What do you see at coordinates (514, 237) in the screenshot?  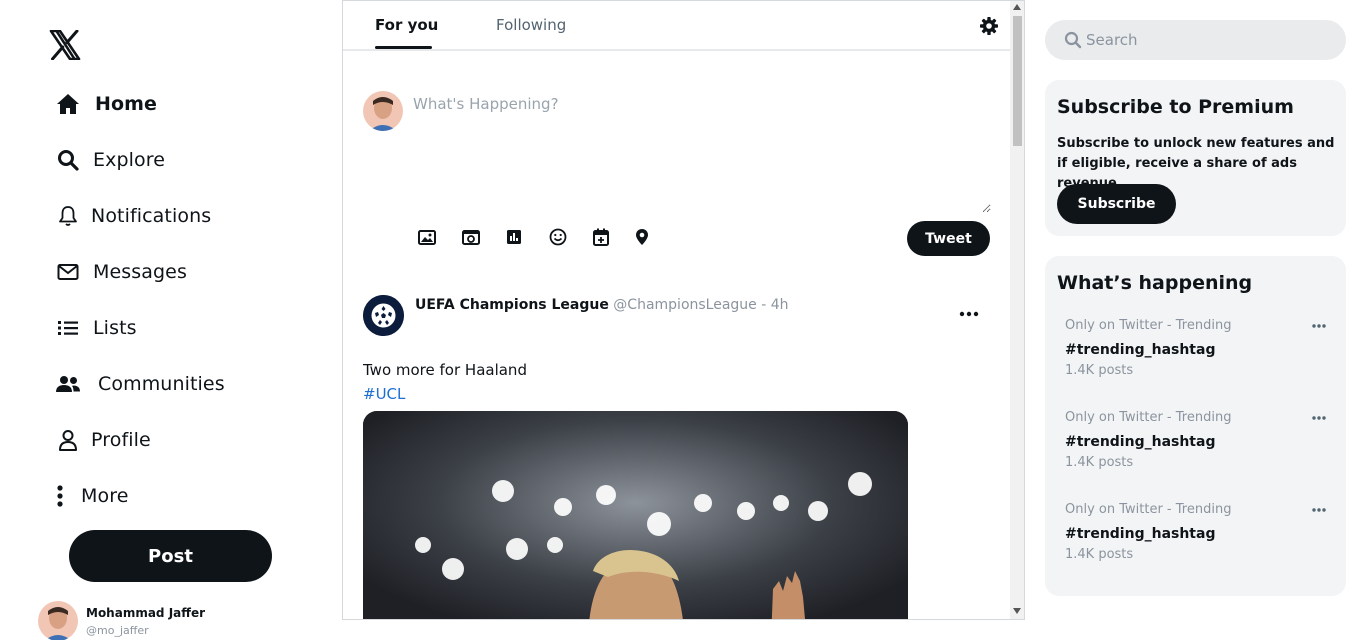 I see `poll-icon` at bounding box center [514, 237].